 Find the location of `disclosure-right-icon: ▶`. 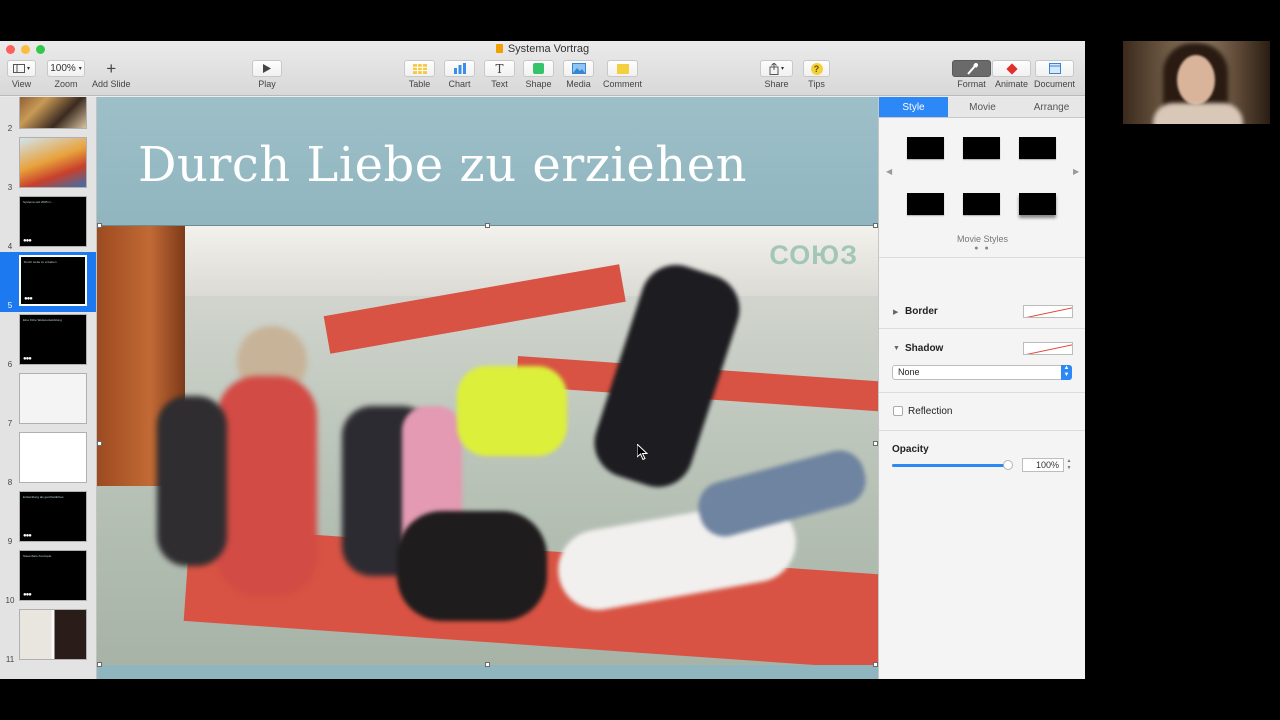

disclosure-right-icon: ▶ is located at coordinates (895, 312).